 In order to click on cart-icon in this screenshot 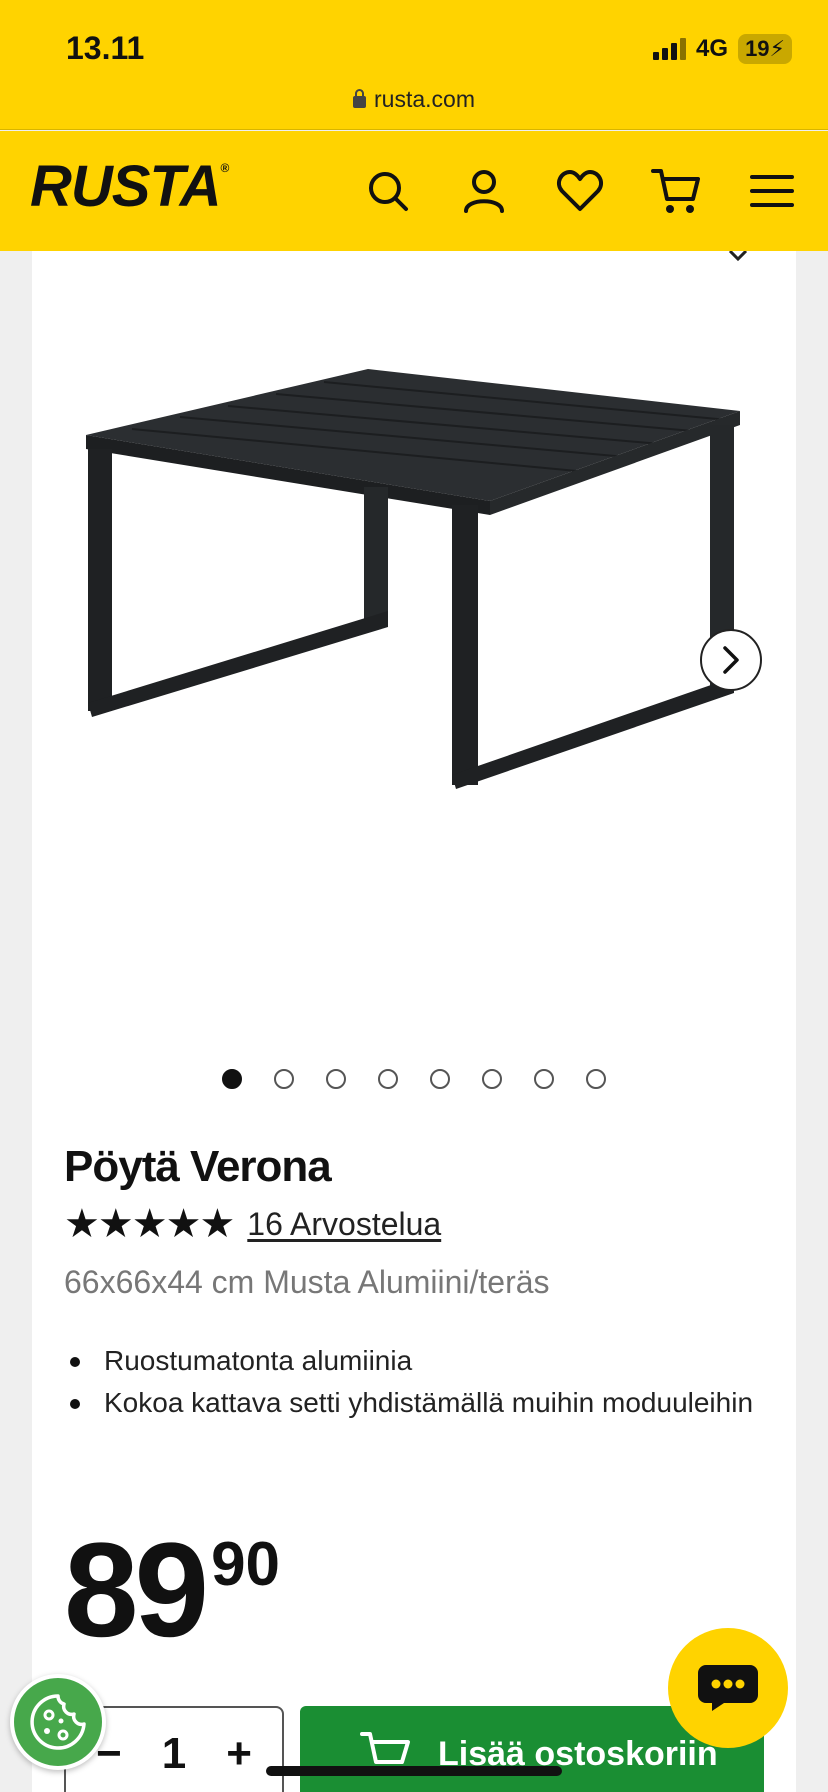, I will do `click(676, 191)`.